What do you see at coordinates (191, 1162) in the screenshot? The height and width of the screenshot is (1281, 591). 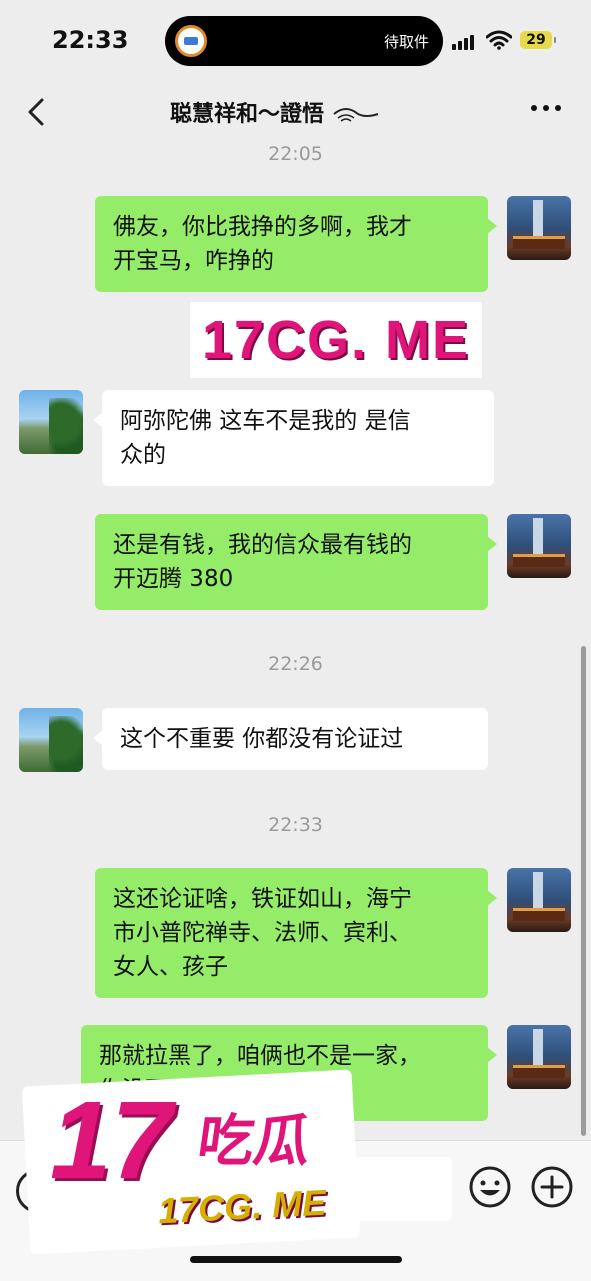 I see `watermark-logo: 17 吃瓜 17CG. ME` at bounding box center [191, 1162].